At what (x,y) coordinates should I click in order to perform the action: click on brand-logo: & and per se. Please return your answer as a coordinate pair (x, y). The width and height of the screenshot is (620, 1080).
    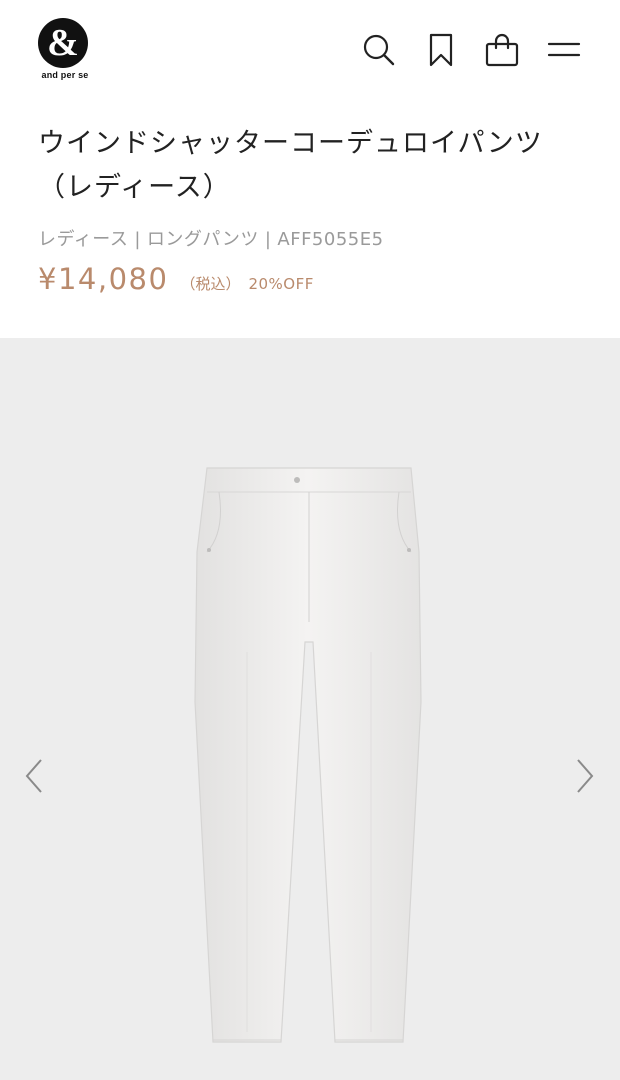
    Looking at the image, I should click on (65, 51).